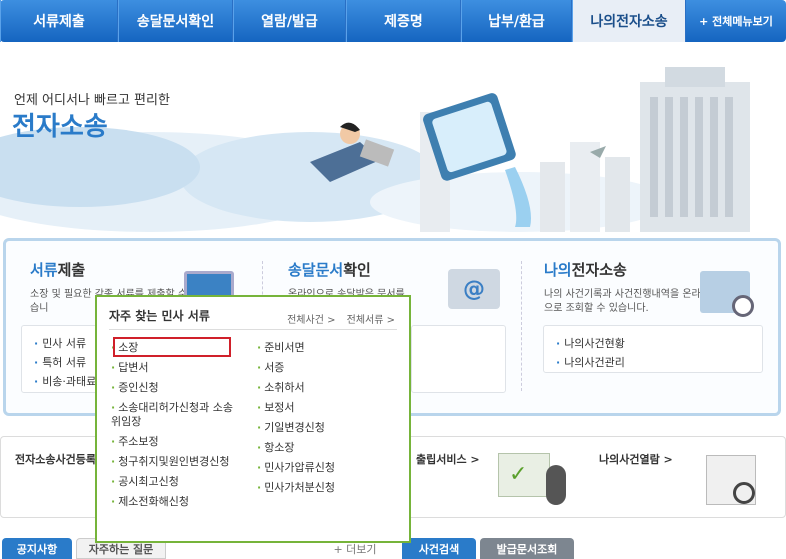  I want to click on doc-link: 증인신청, so click(181, 388).